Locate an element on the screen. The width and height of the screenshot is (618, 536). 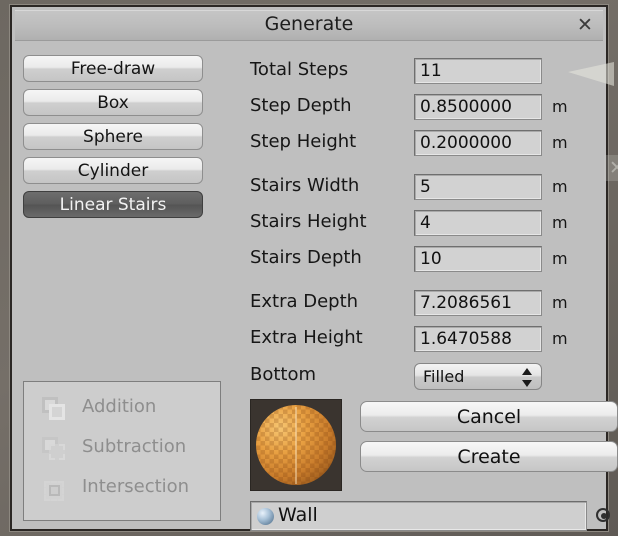
material-sphere-seam is located at coordinates (296, 445).